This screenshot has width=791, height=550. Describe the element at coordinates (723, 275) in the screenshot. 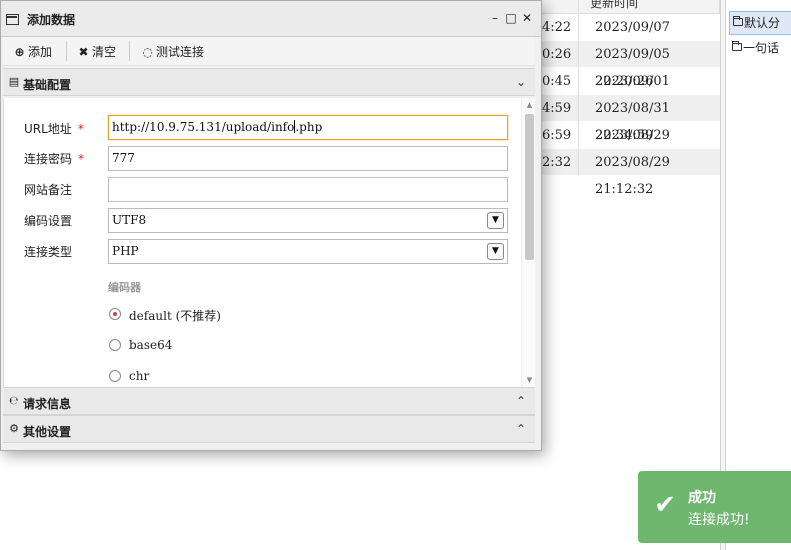

I see `panel-splitter` at that location.